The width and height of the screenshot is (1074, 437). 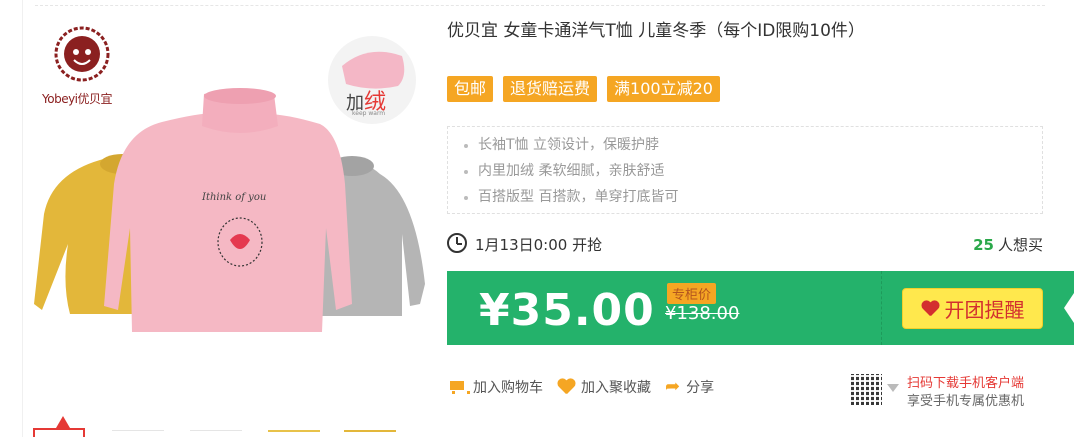 What do you see at coordinates (702, 313) in the screenshot?
I see `original-price: ¥138.00` at bounding box center [702, 313].